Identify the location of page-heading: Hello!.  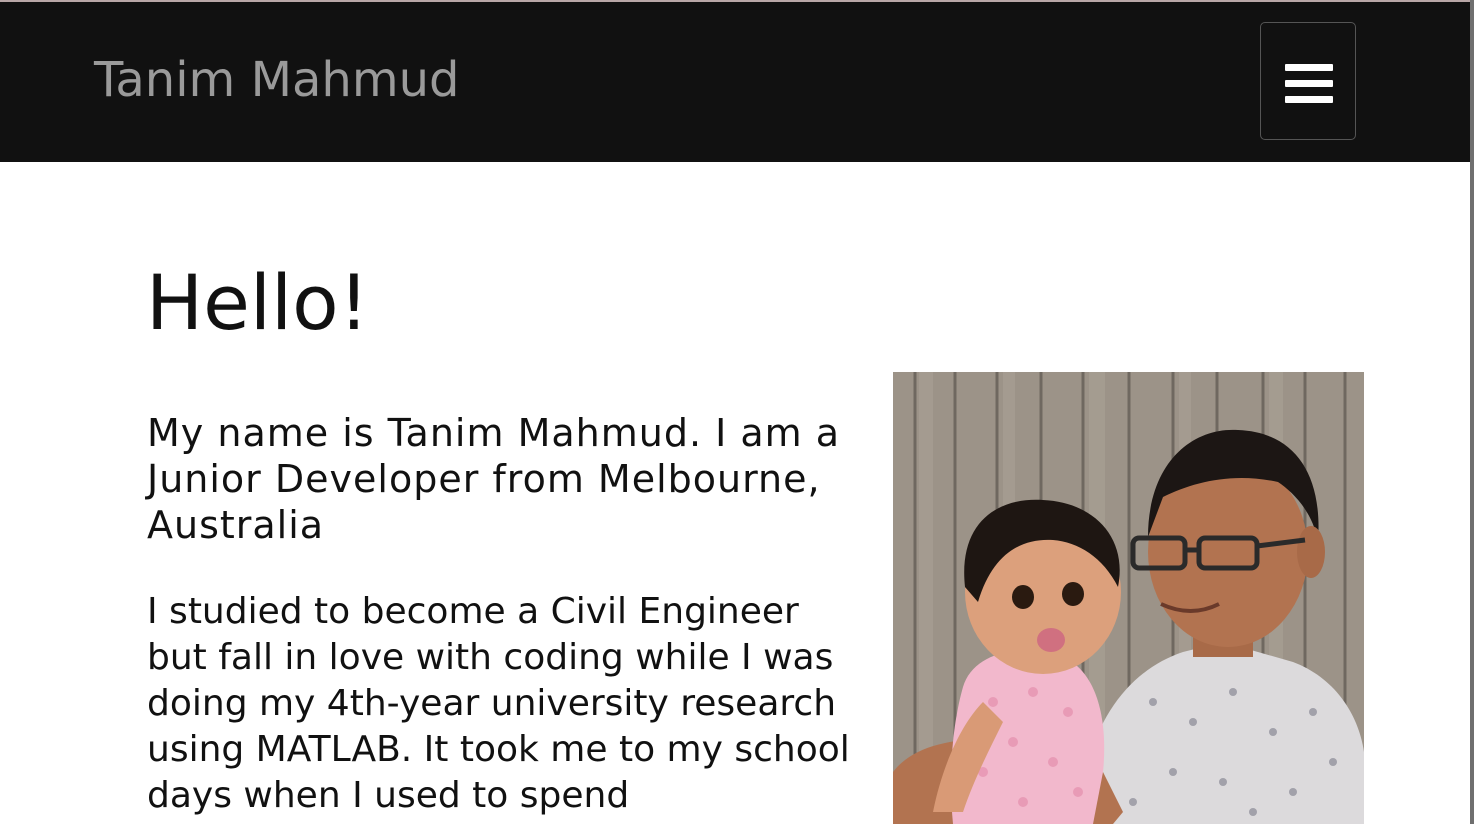
(258, 302).